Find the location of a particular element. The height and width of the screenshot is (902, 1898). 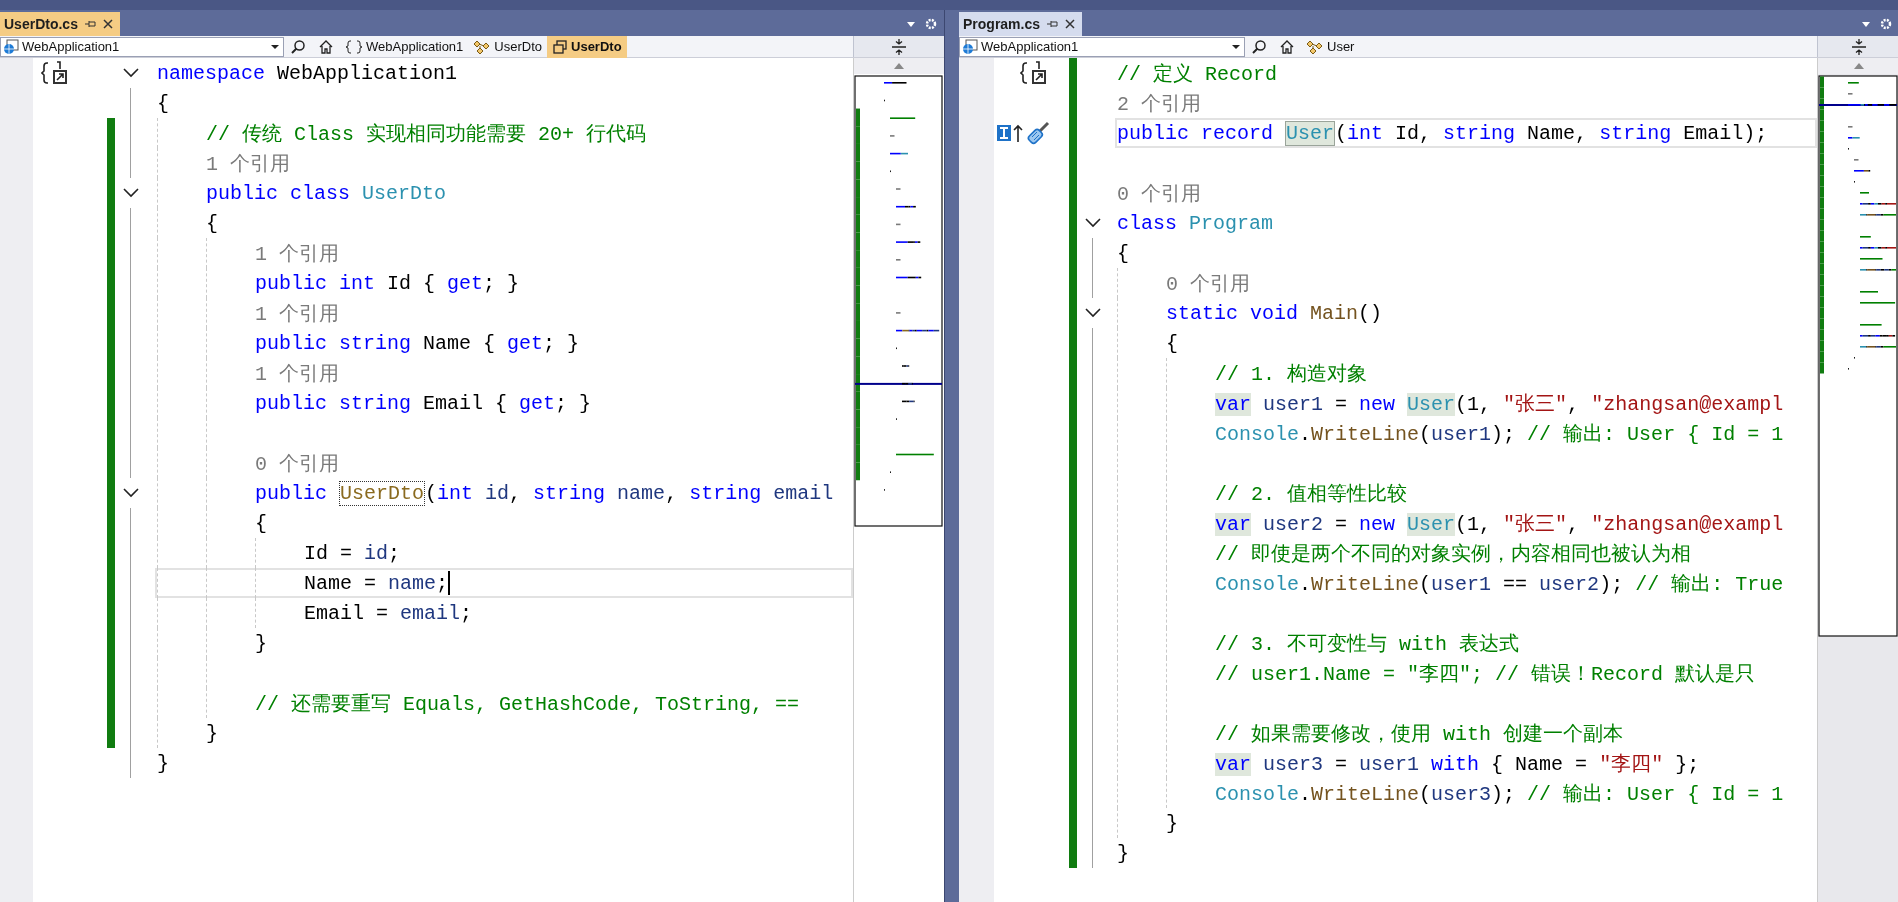

code-line: public class UserDto is located at coordinates (326, 193).